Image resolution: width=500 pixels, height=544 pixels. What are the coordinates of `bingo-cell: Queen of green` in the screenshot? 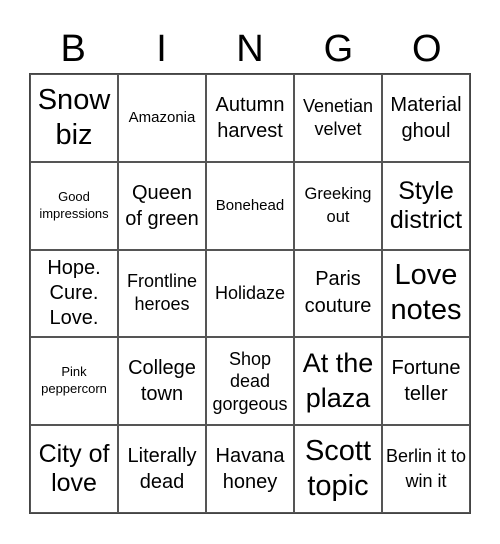 It's located at (162, 205).